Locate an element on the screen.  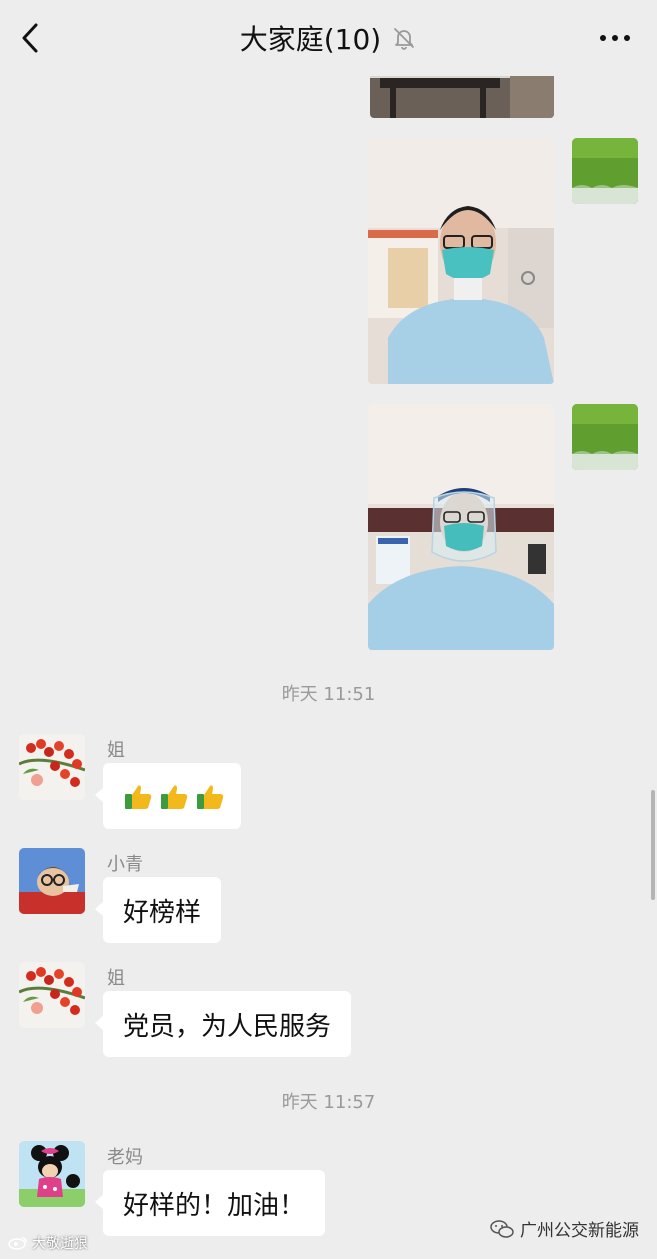
cartoon-avatar-image is located at coordinates (52, 881).